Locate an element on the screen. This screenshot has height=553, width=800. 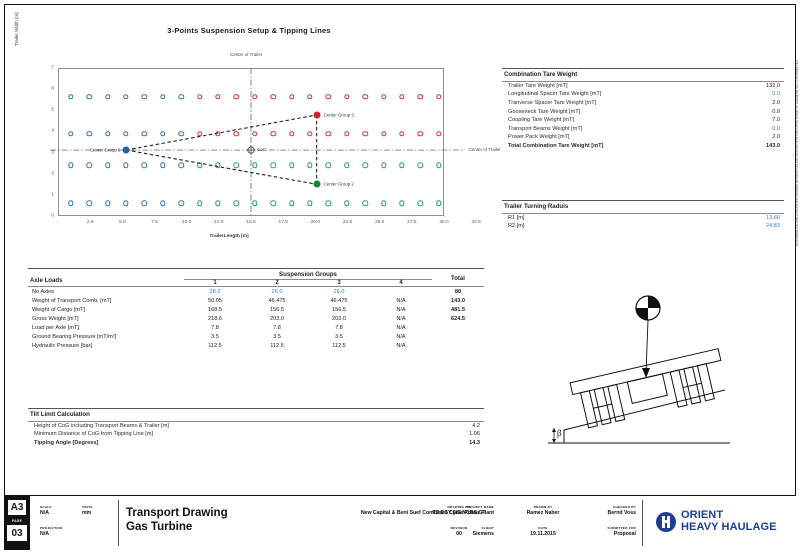
tilt-sketch-svg: β is located at coordinates (639, 369).